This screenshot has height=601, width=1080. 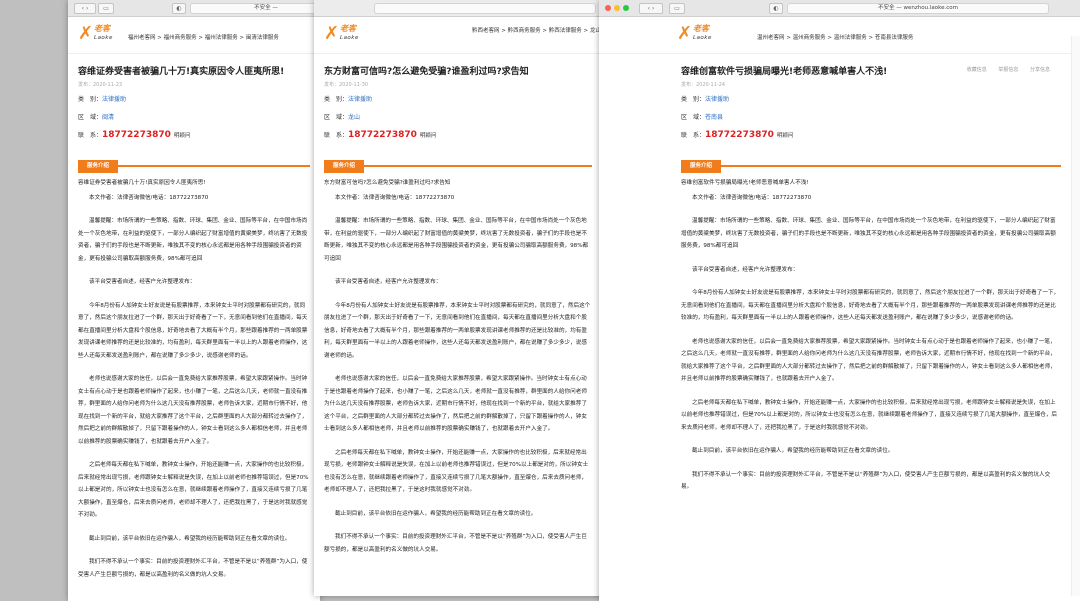 I want to click on breadcrumb: 黔西老客网 > 黔西商务服务 > 黔西法律服务 > 龙山, so click(x=536, y=30).